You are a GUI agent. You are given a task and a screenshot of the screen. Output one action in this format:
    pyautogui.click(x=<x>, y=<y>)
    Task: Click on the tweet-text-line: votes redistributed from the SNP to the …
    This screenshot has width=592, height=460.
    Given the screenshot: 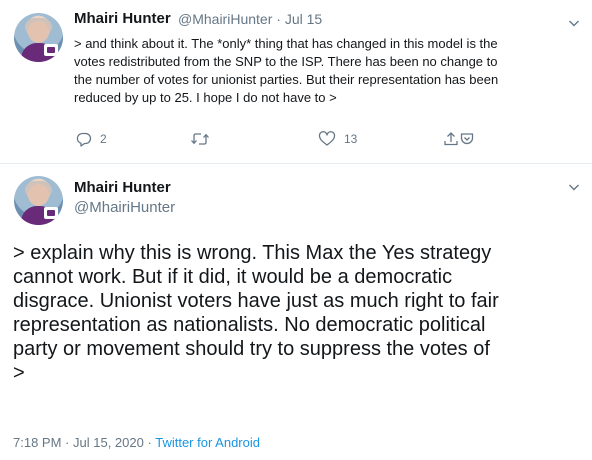 What is the action you would take?
    pyautogui.click(x=286, y=61)
    